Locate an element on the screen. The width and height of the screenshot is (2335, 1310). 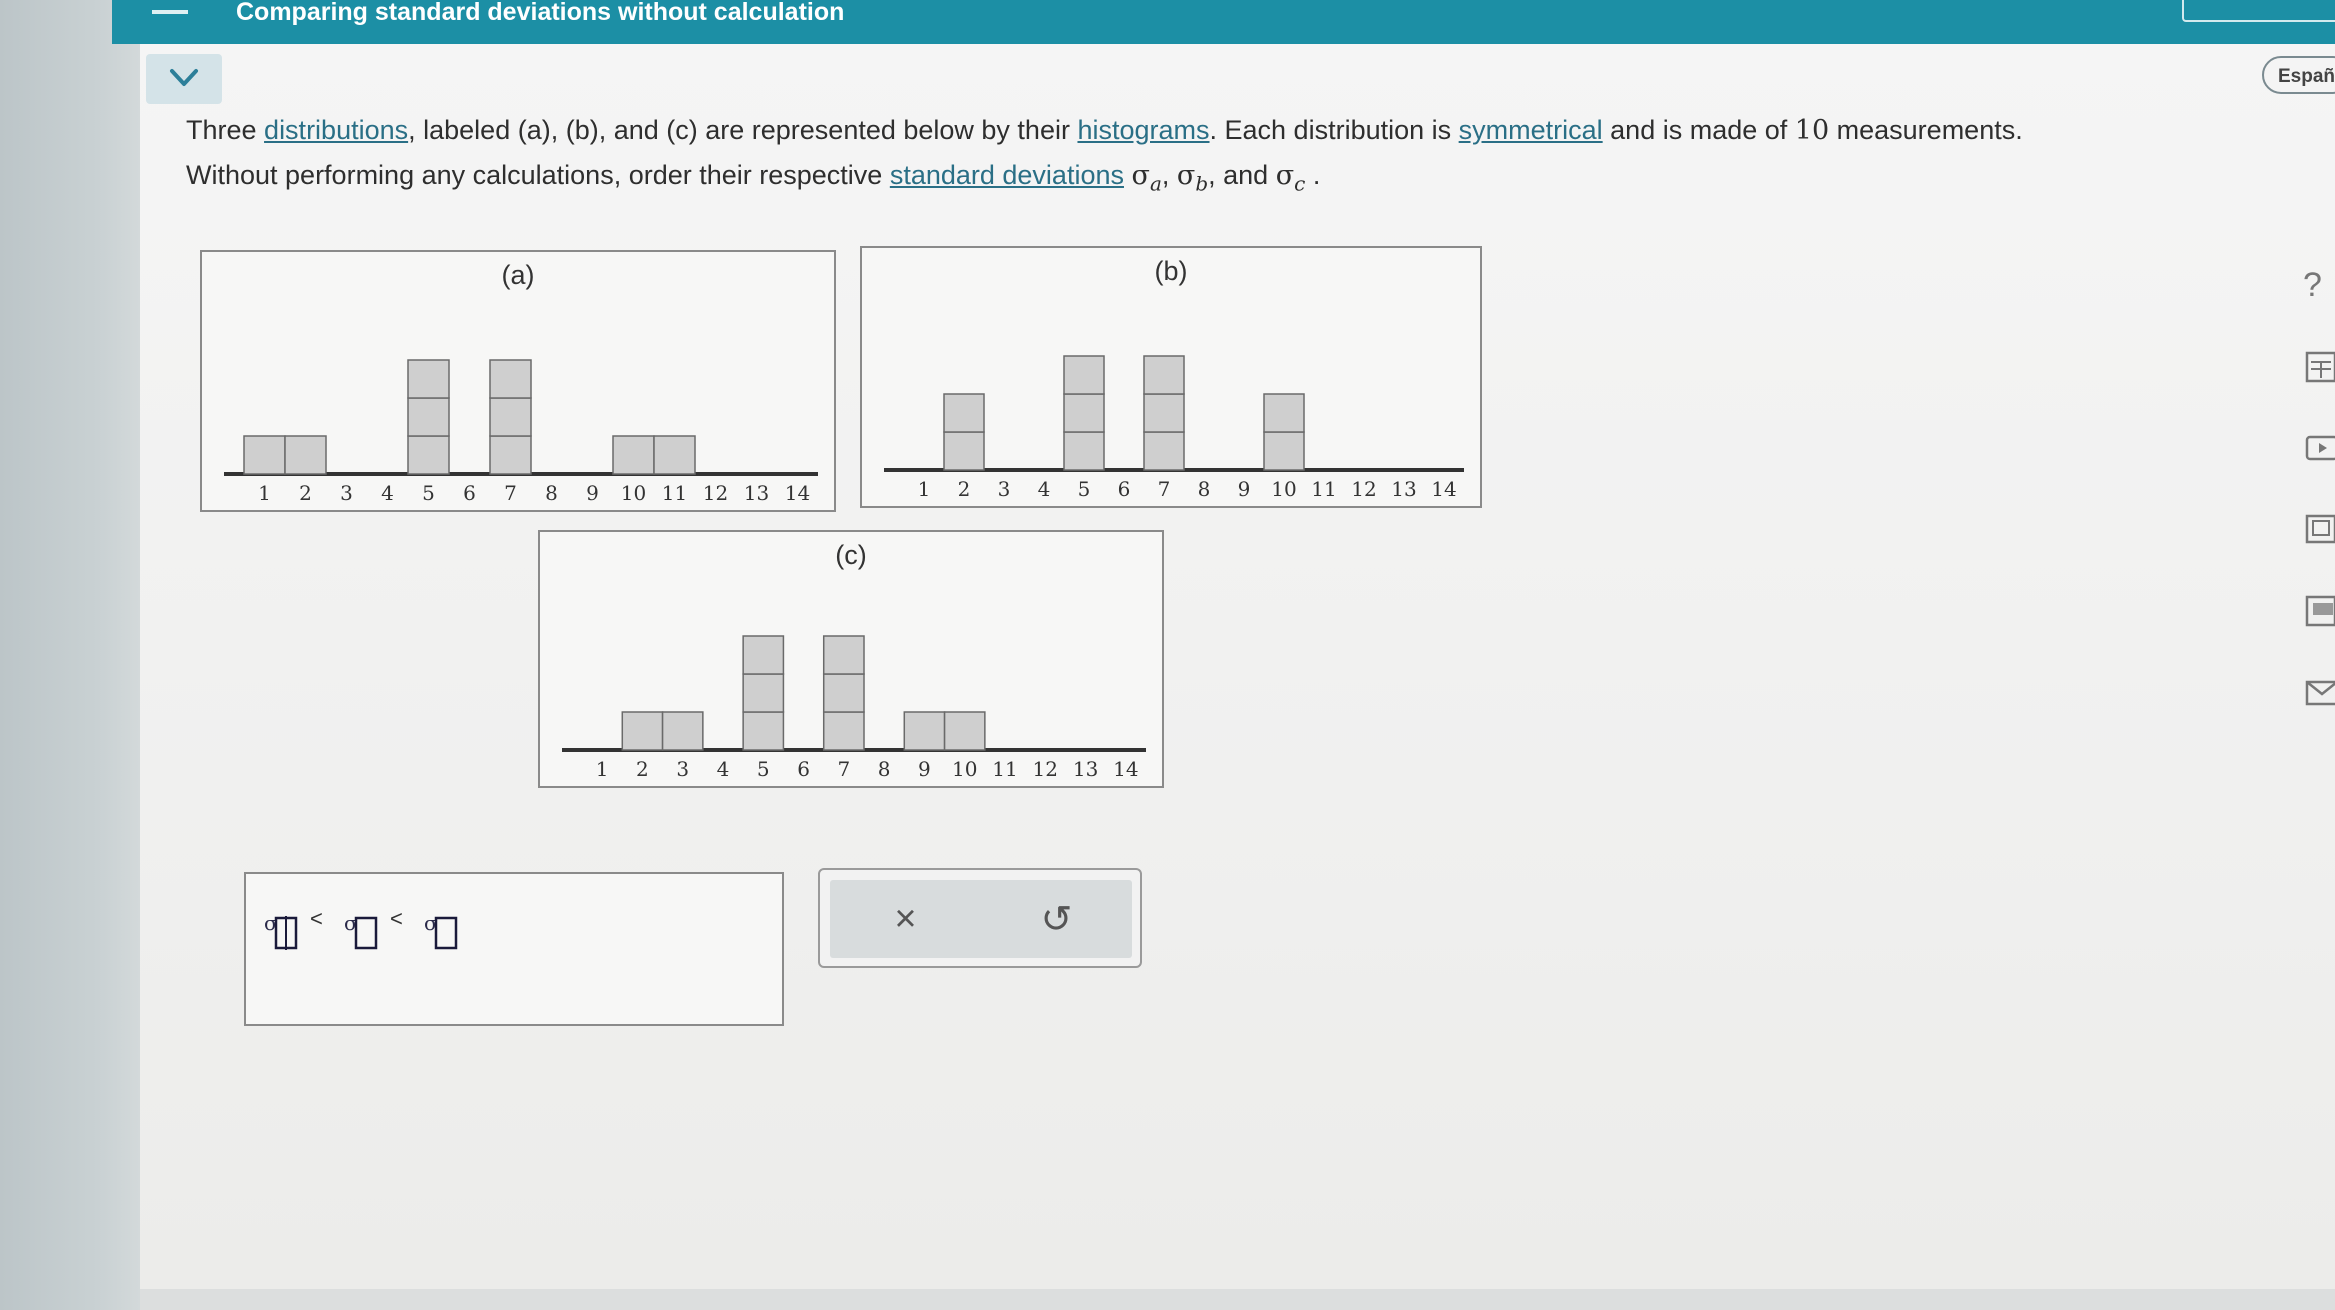
histogram-c-plot: 1 2 3 4 5 6 7 8 9 10 11 12 13 14 is located at coordinates (854, 708).